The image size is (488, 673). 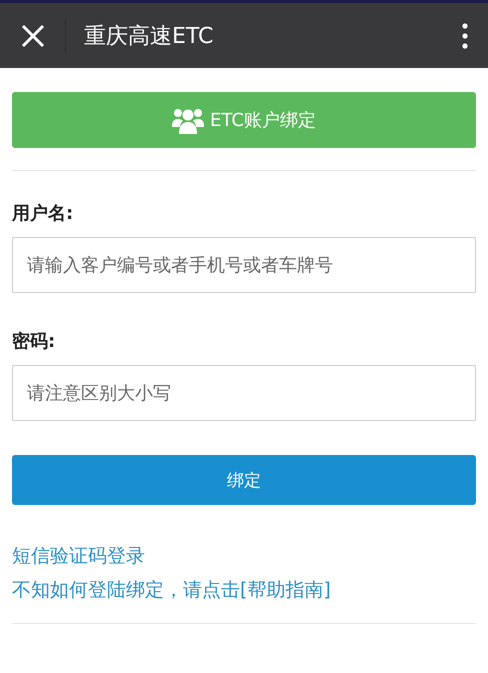 What do you see at coordinates (78, 556) in the screenshot?
I see `help-link: 短信验证码登录` at bounding box center [78, 556].